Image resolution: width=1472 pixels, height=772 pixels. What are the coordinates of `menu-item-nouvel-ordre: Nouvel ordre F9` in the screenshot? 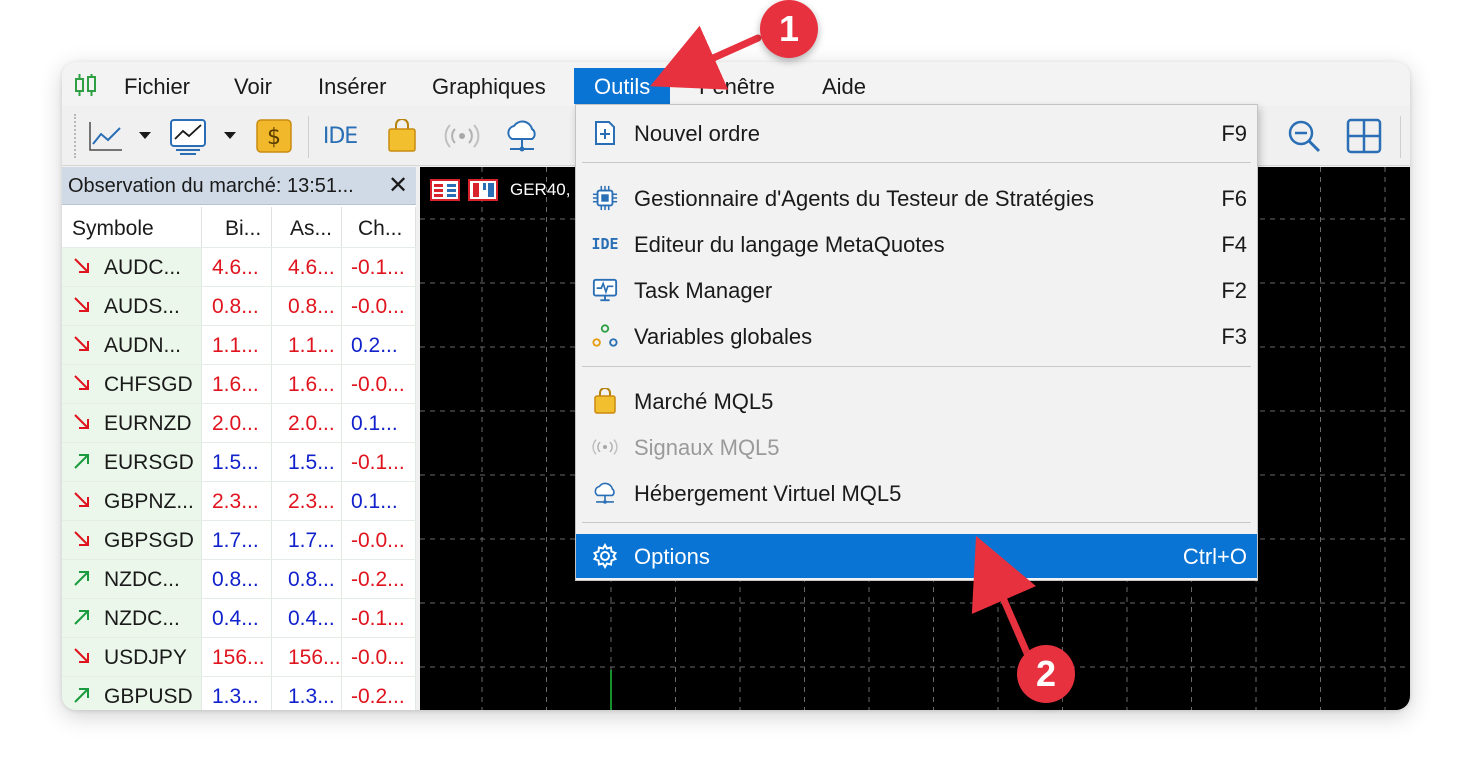 It's located at (916, 133).